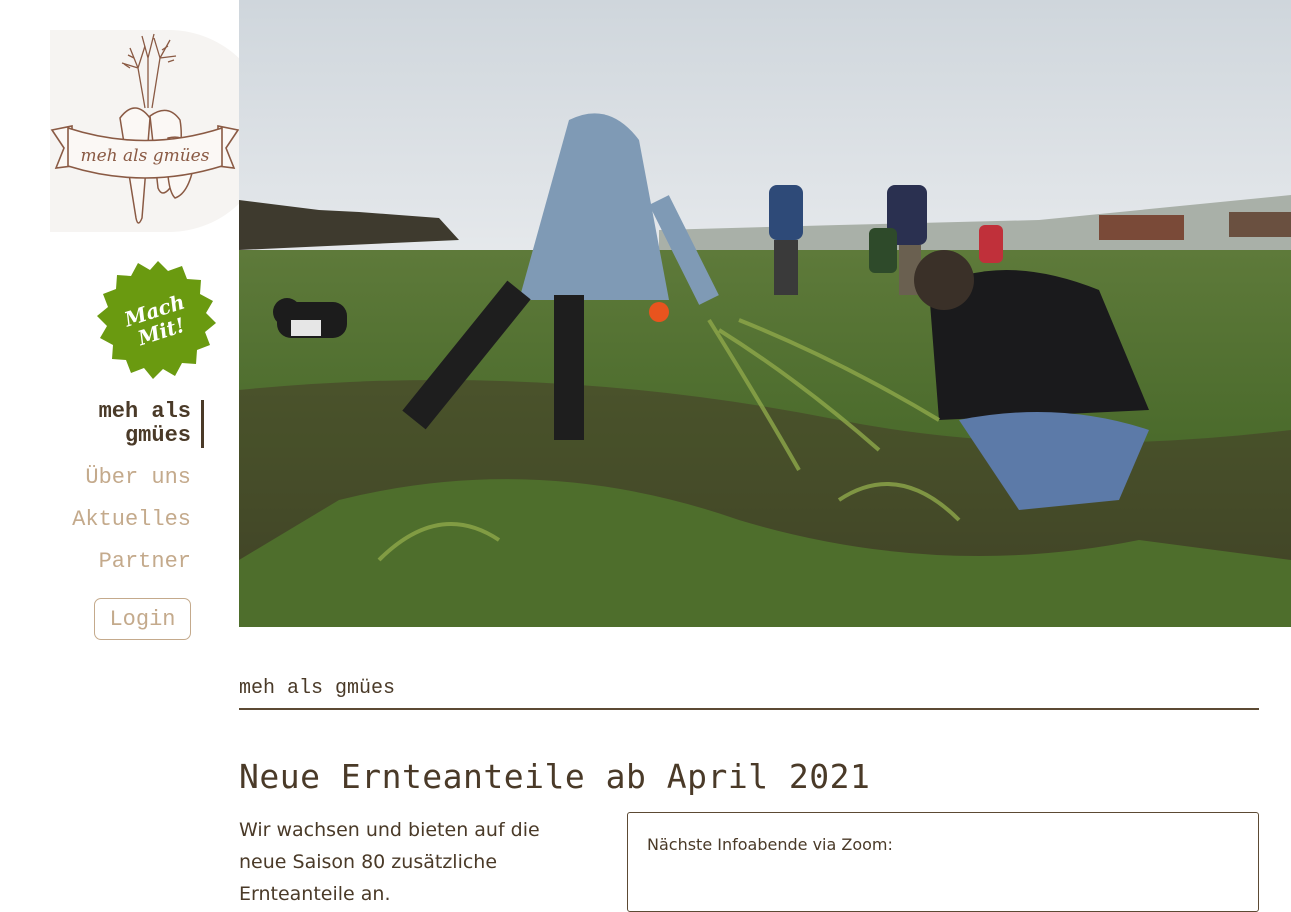 The width and height of the screenshot is (1291, 912). I want to click on page-title: Neue Ernteanteile ab April 2021, so click(555, 776).